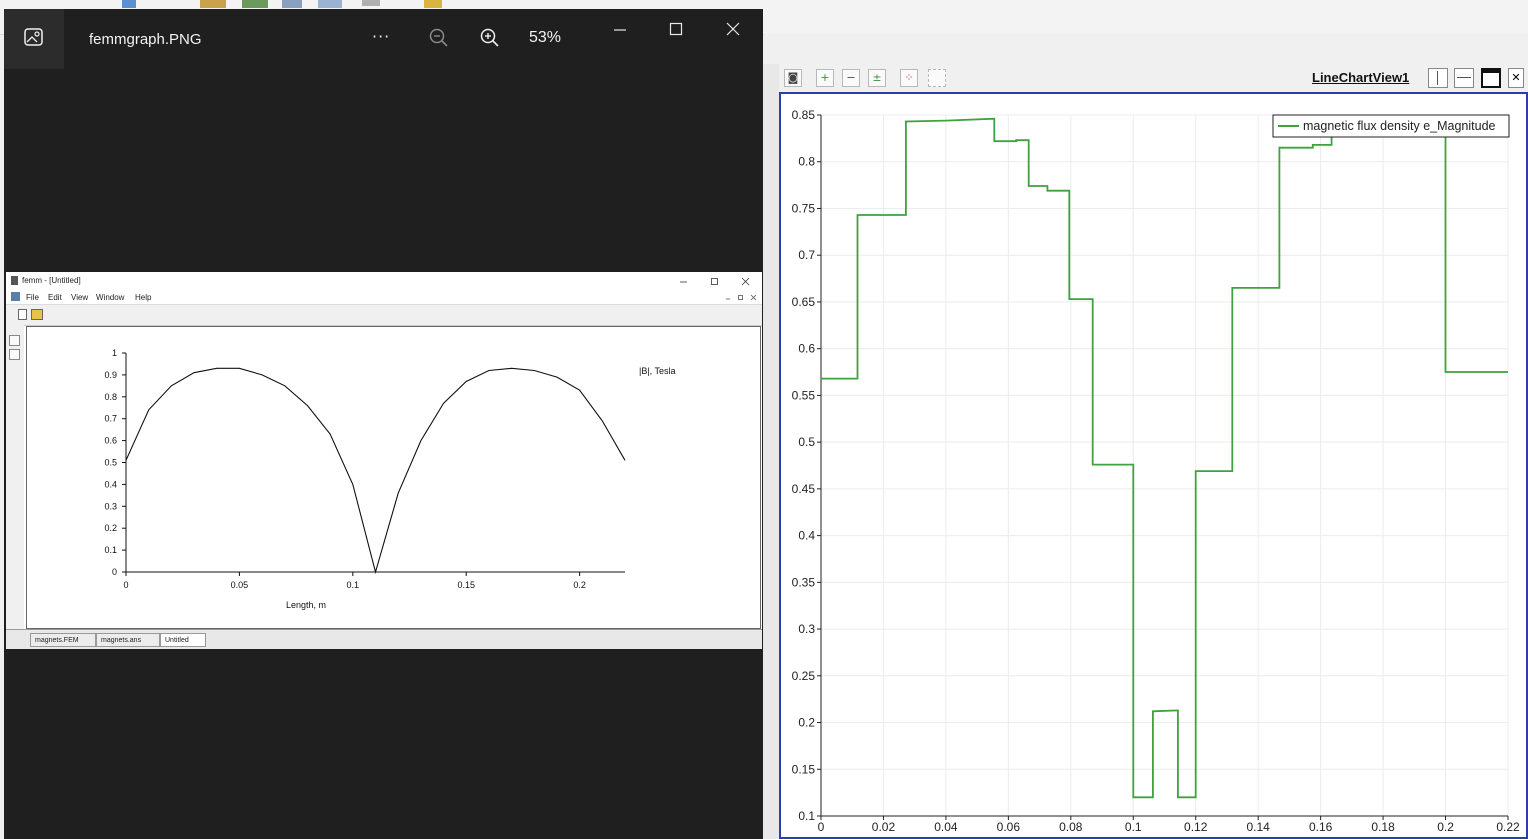  Describe the element at coordinates (937, 78) in the screenshot. I see `clear-selection-icon` at that location.